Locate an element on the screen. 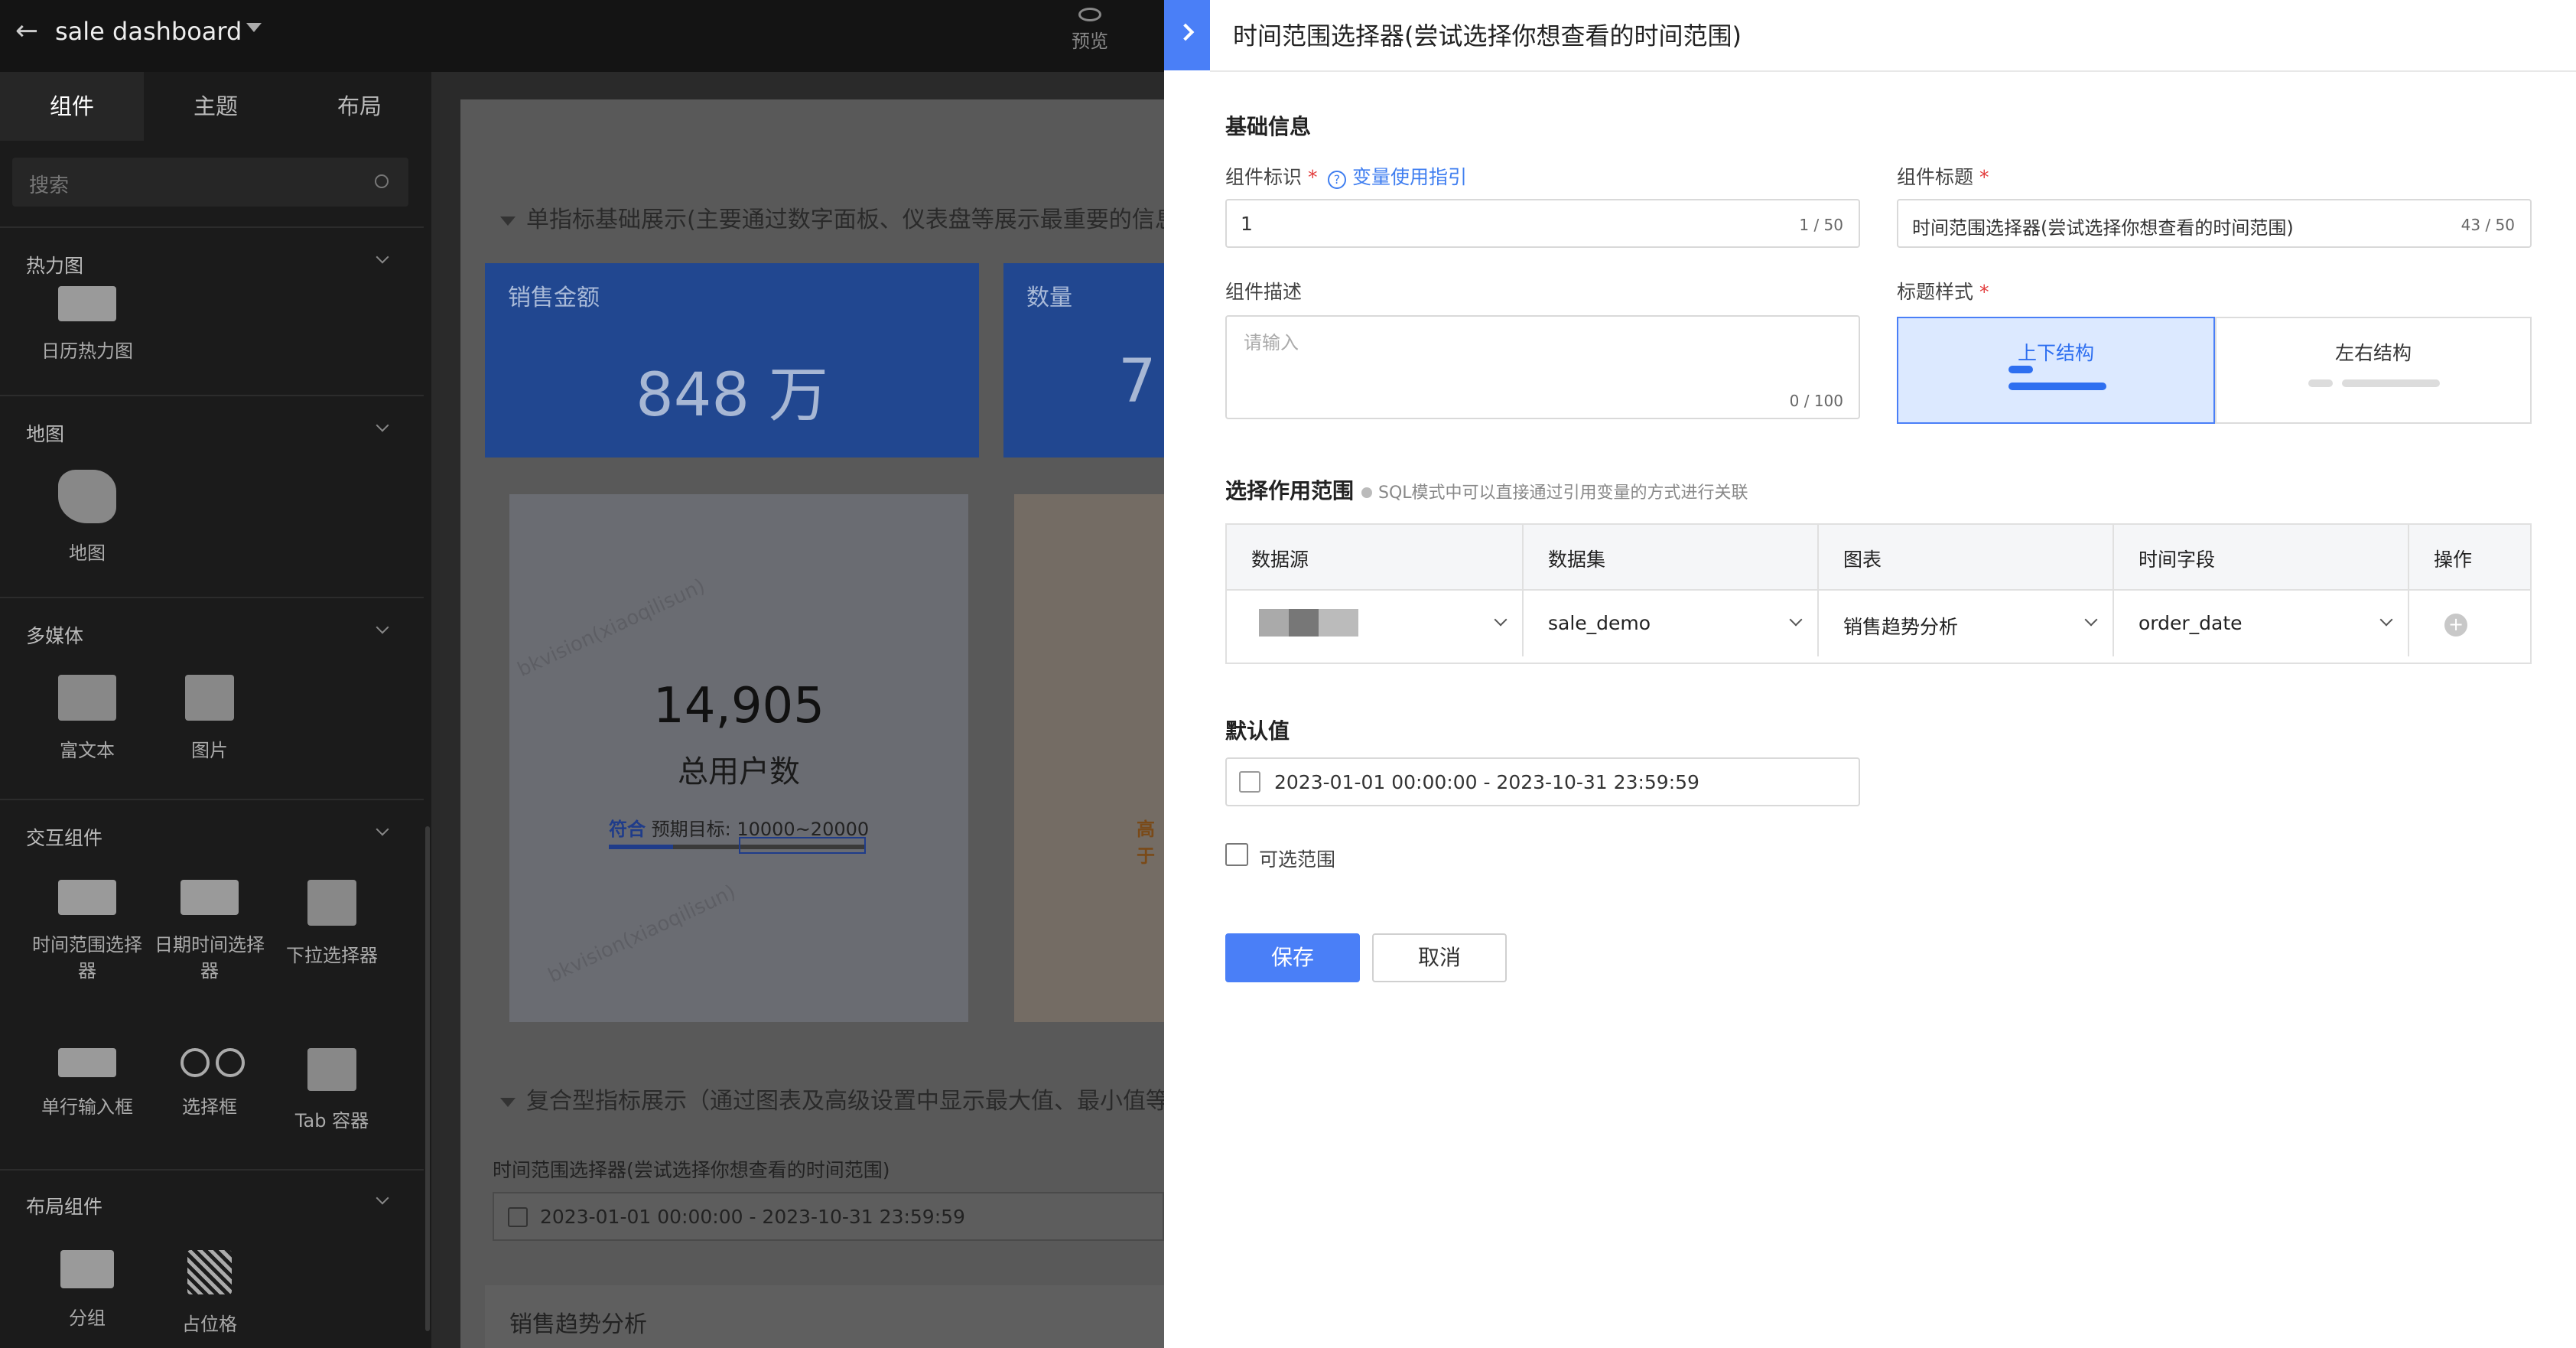  component-radio-select: 选择框 is located at coordinates (209, 1084).